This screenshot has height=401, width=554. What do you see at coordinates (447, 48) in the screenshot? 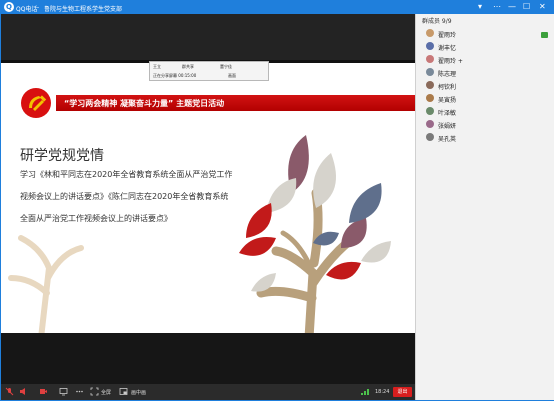
I see `member-name: 谢丰忆` at bounding box center [447, 48].